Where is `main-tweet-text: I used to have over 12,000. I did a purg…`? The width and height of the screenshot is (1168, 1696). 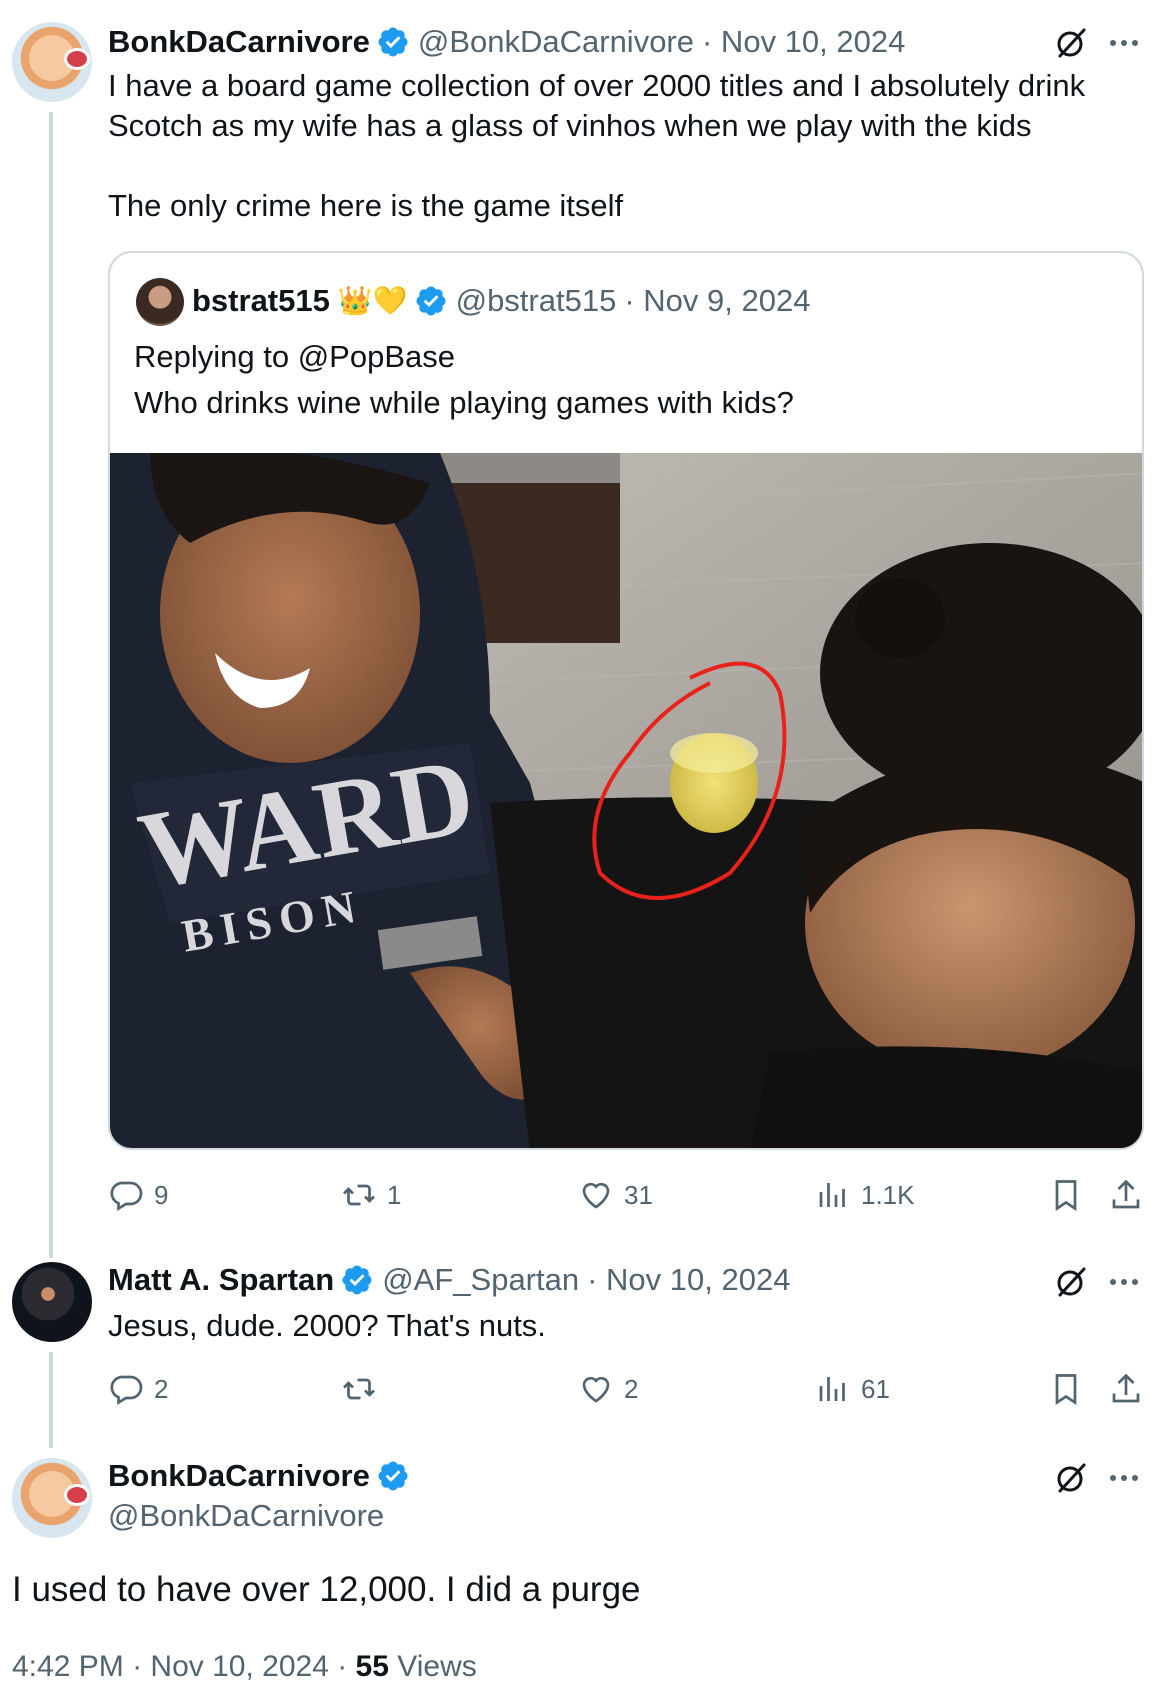
main-tweet-text: I used to have over 12,000. I did a purg… is located at coordinates (326, 1589).